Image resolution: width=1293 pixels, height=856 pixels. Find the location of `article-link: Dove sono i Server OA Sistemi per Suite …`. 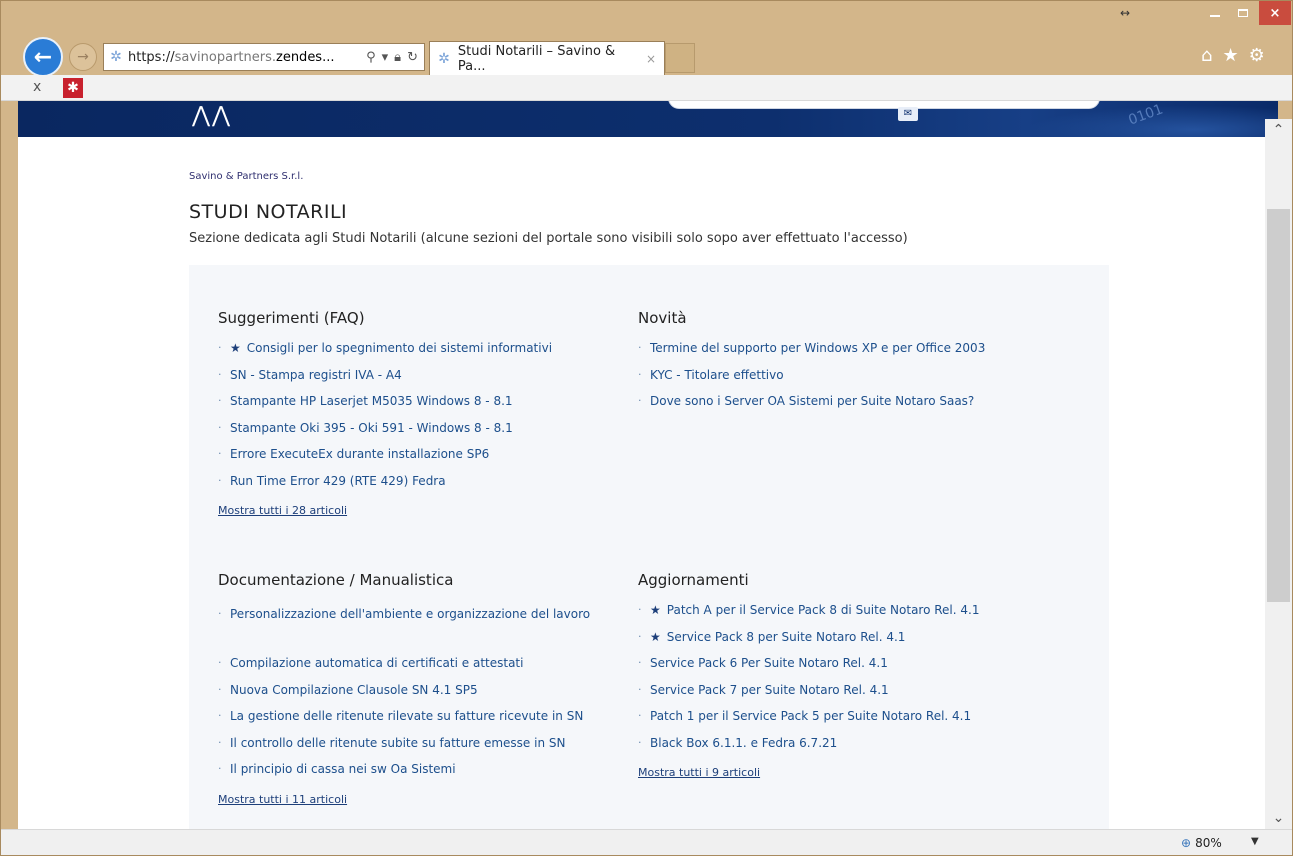

article-link: Dove sono i Server OA Sistemi per Suite … is located at coordinates (812, 401).